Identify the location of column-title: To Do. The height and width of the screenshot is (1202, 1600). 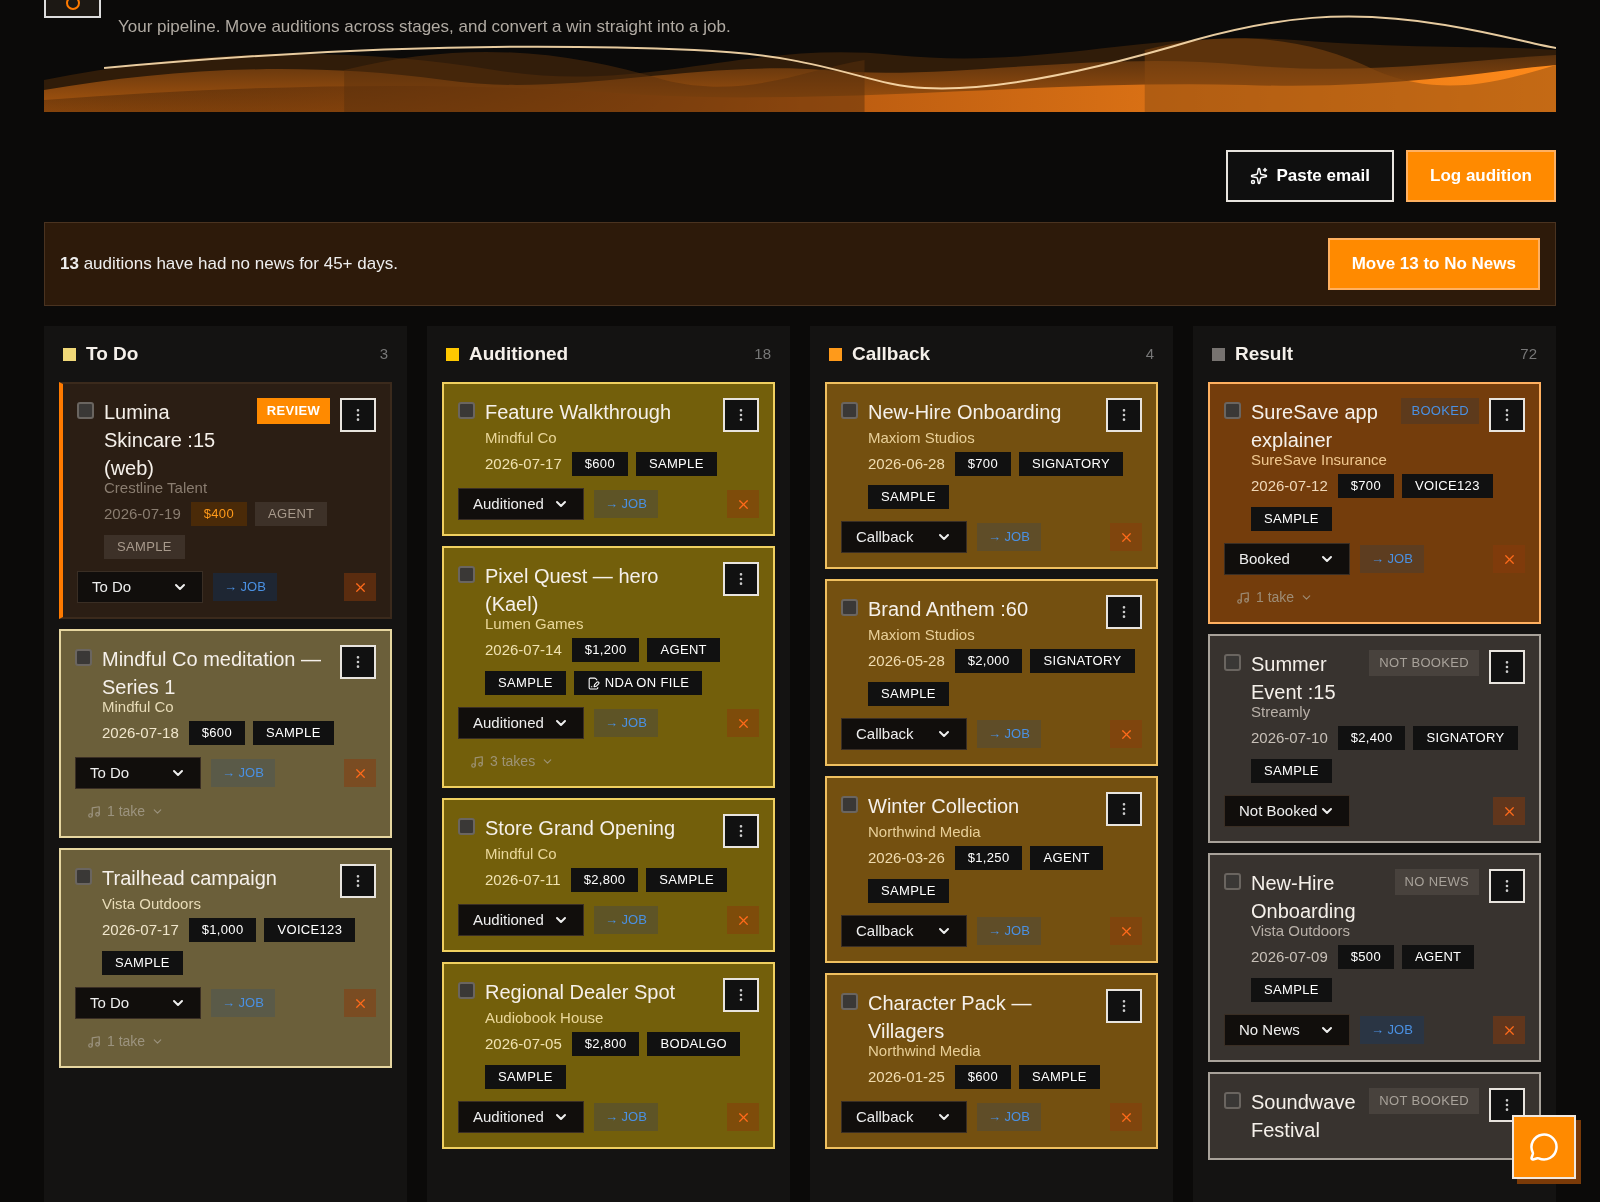
(112, 353).